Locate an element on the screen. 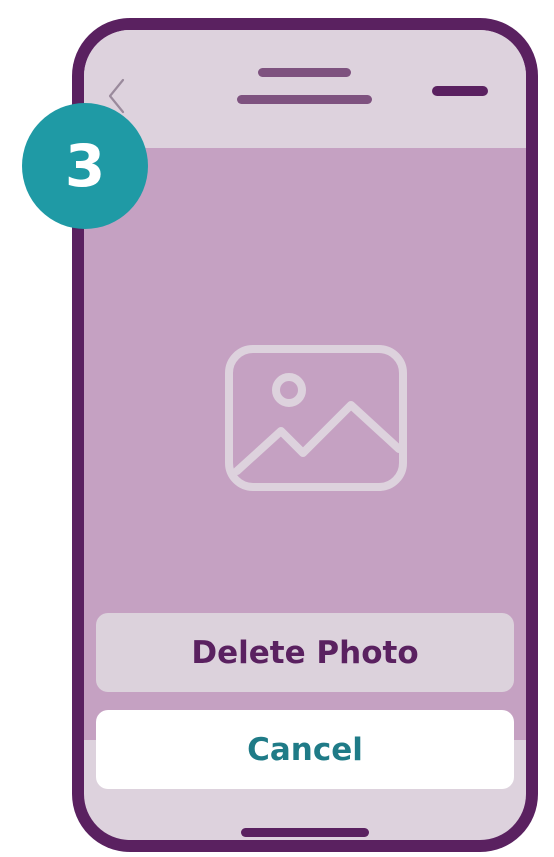 This screenshot has height=857, width=554. delete-photo-button: Delete Photo is located at coordinates (305, 652).